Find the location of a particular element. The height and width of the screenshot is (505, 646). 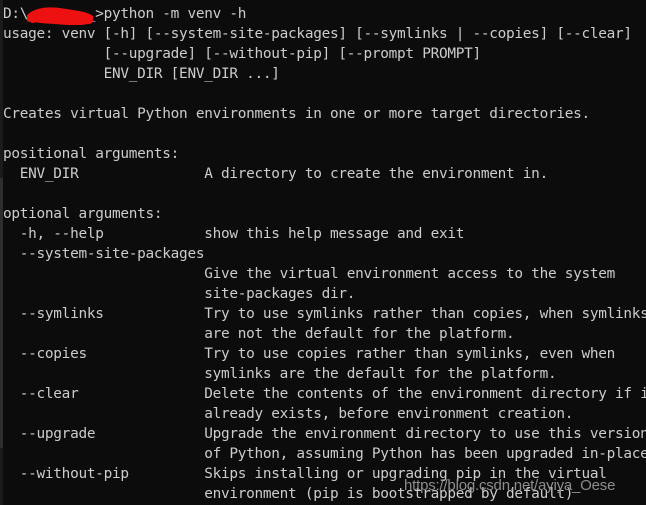

watermark-text: https://blog.csdn.net/ayiya_Oese is located at coordinates (510, 485).